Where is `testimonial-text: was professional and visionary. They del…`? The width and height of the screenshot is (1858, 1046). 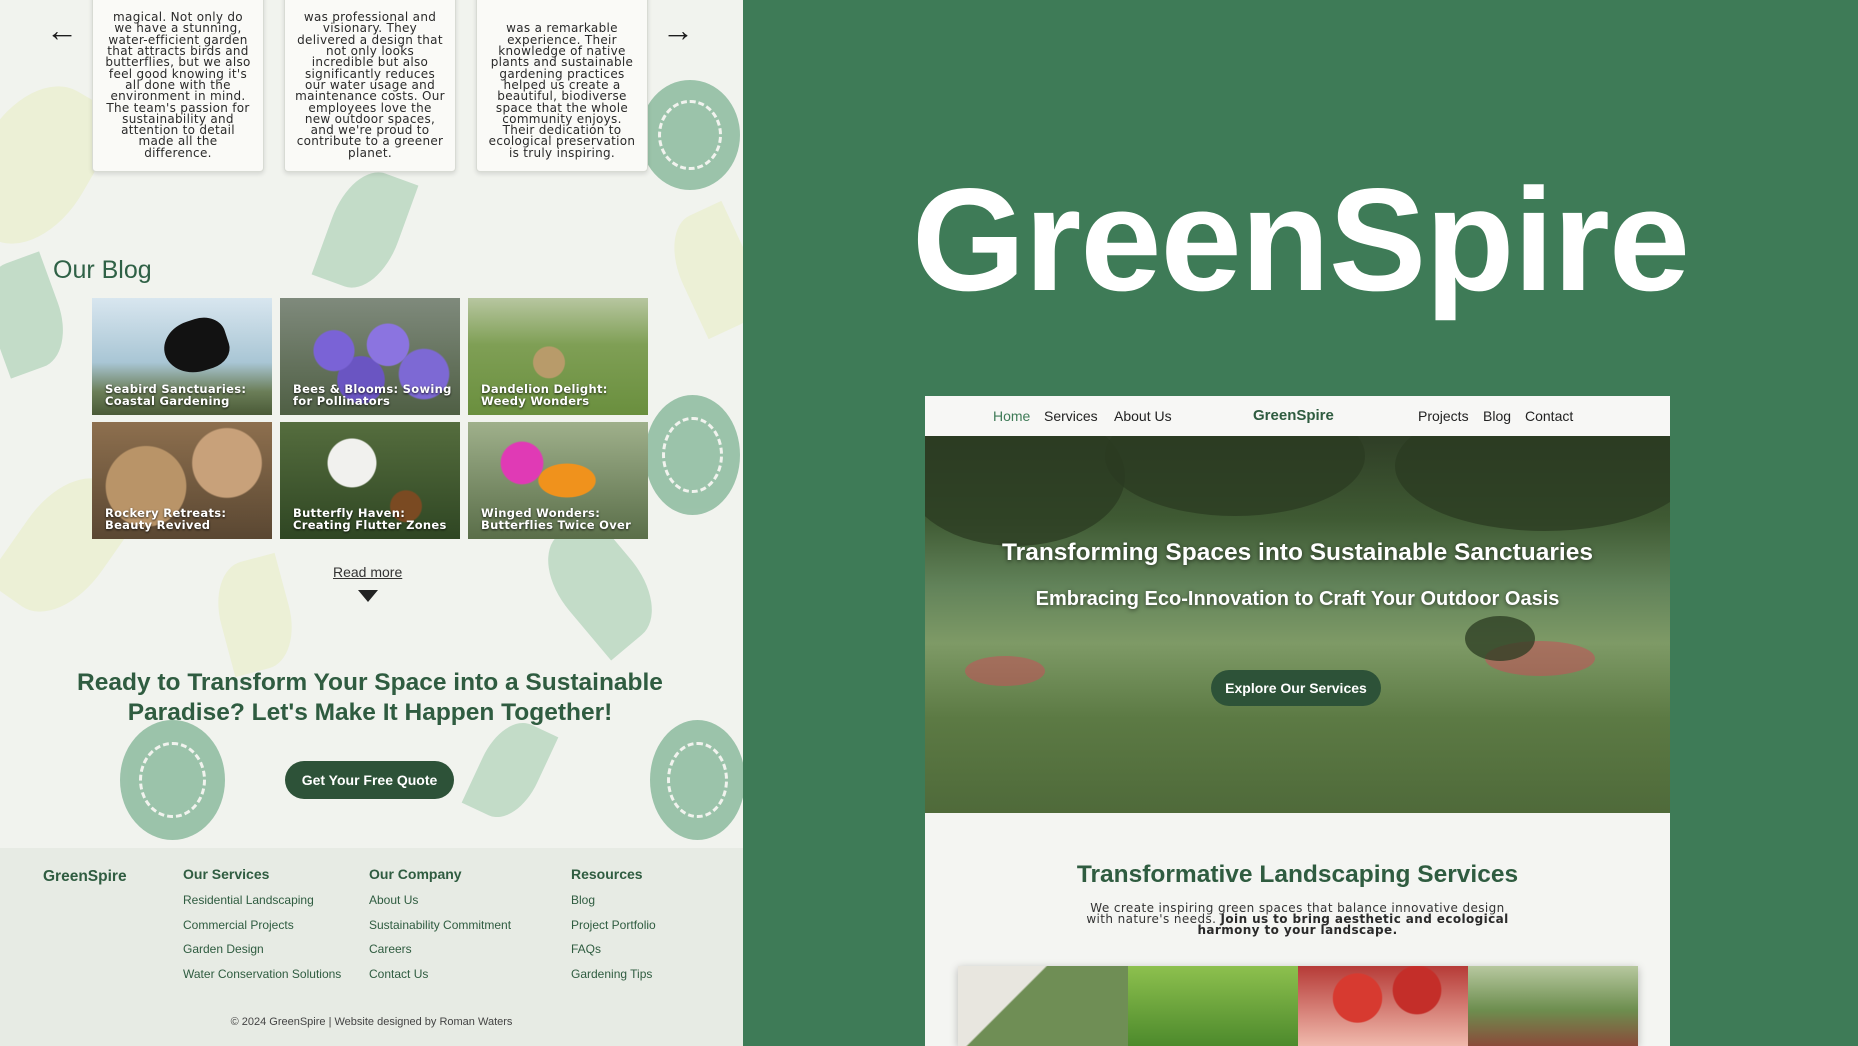 testimonial-text: was professional and visionary. They del… is located at coordinates (370, 85).